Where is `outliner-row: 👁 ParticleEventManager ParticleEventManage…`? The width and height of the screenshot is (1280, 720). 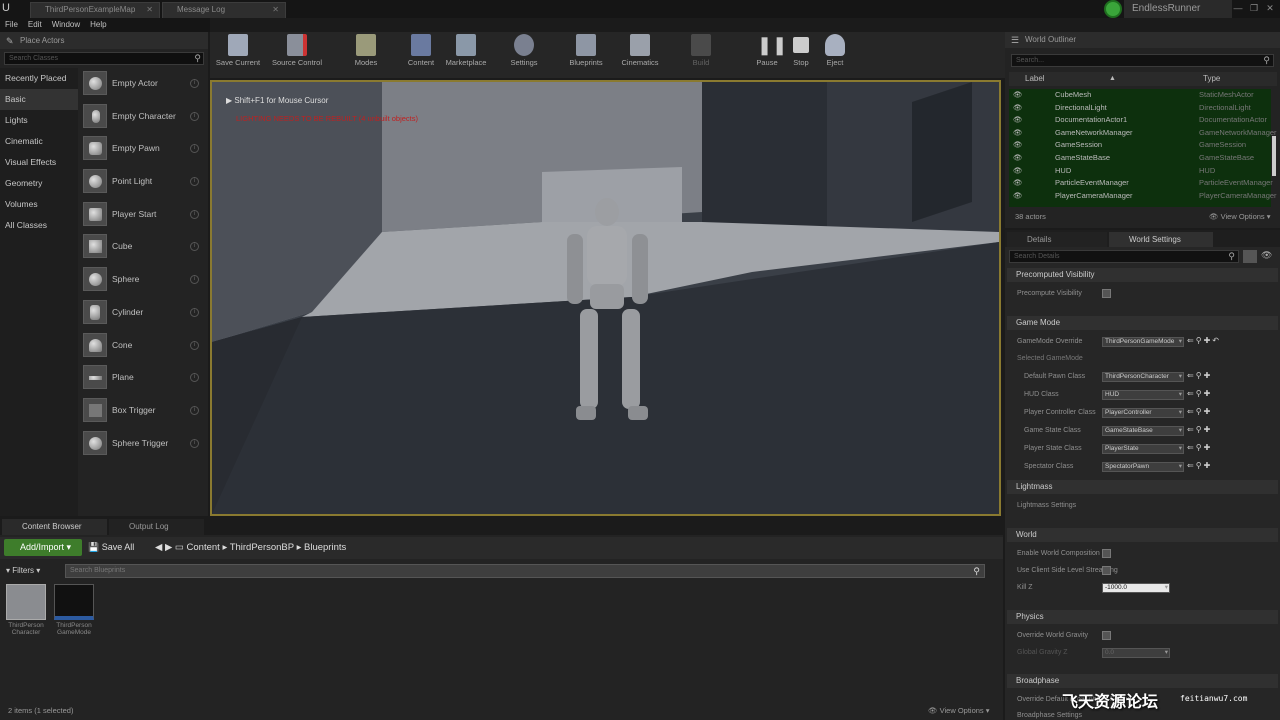
outliner-row: 👁 ParticleEventManager ParticleEventManage… is located at coordinates (1141, 183).